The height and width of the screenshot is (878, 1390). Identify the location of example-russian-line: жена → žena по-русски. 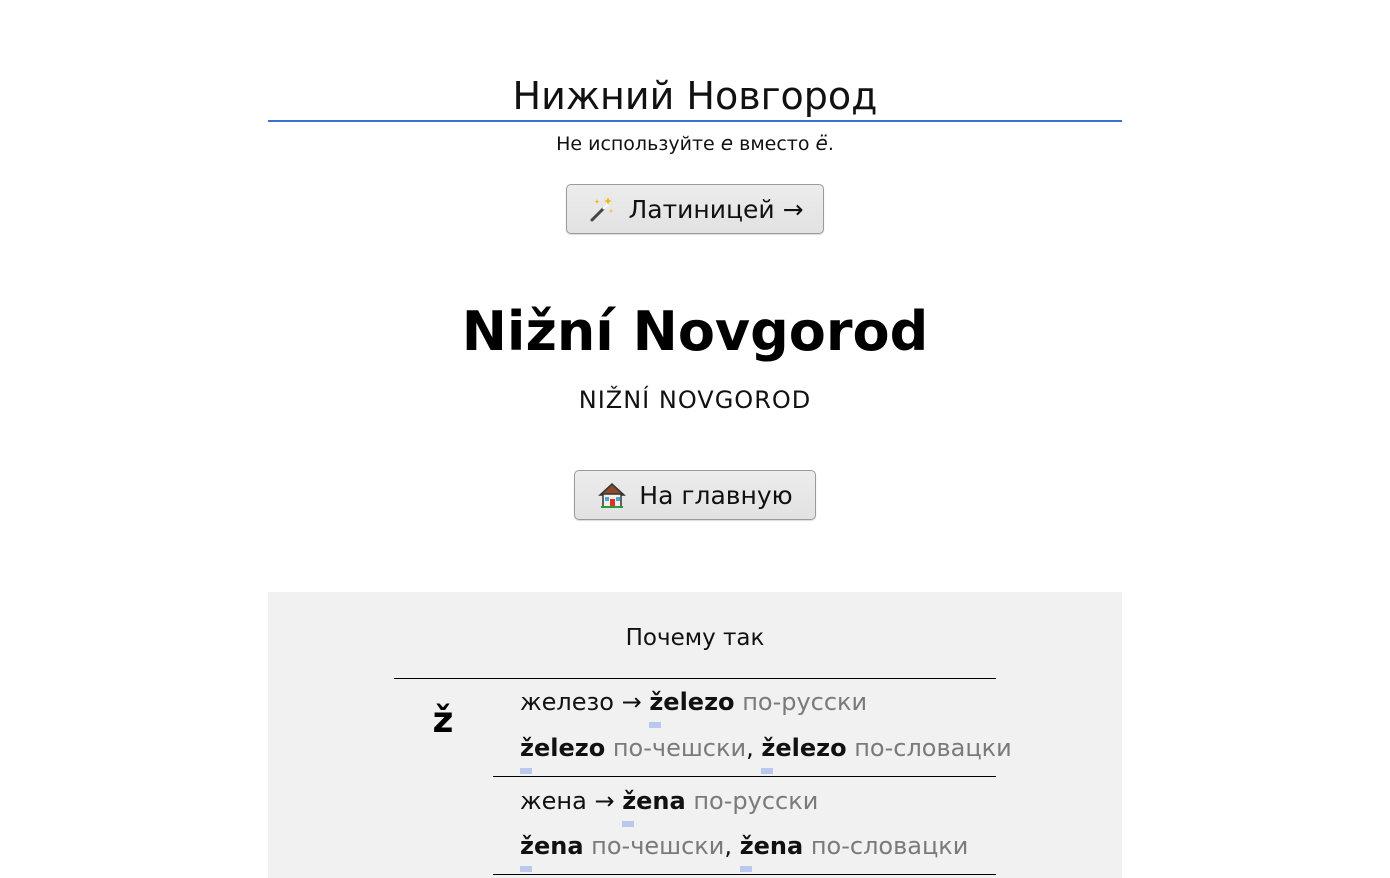
(669, 807).